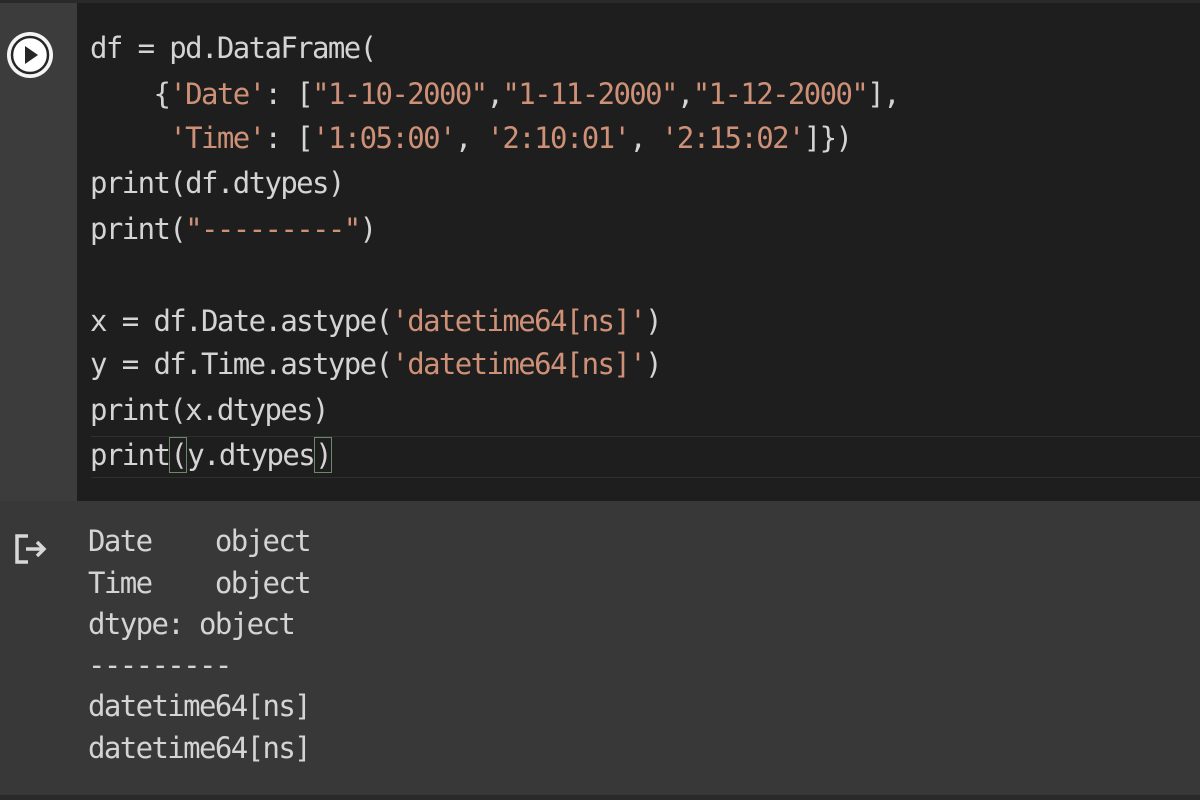 This screenshot has width=1200, height=800. What do you see at coordinates (241, 321) in the screenshot?
I see `code-token: x = df.Date.astype(` at bounding box center [241, 321].